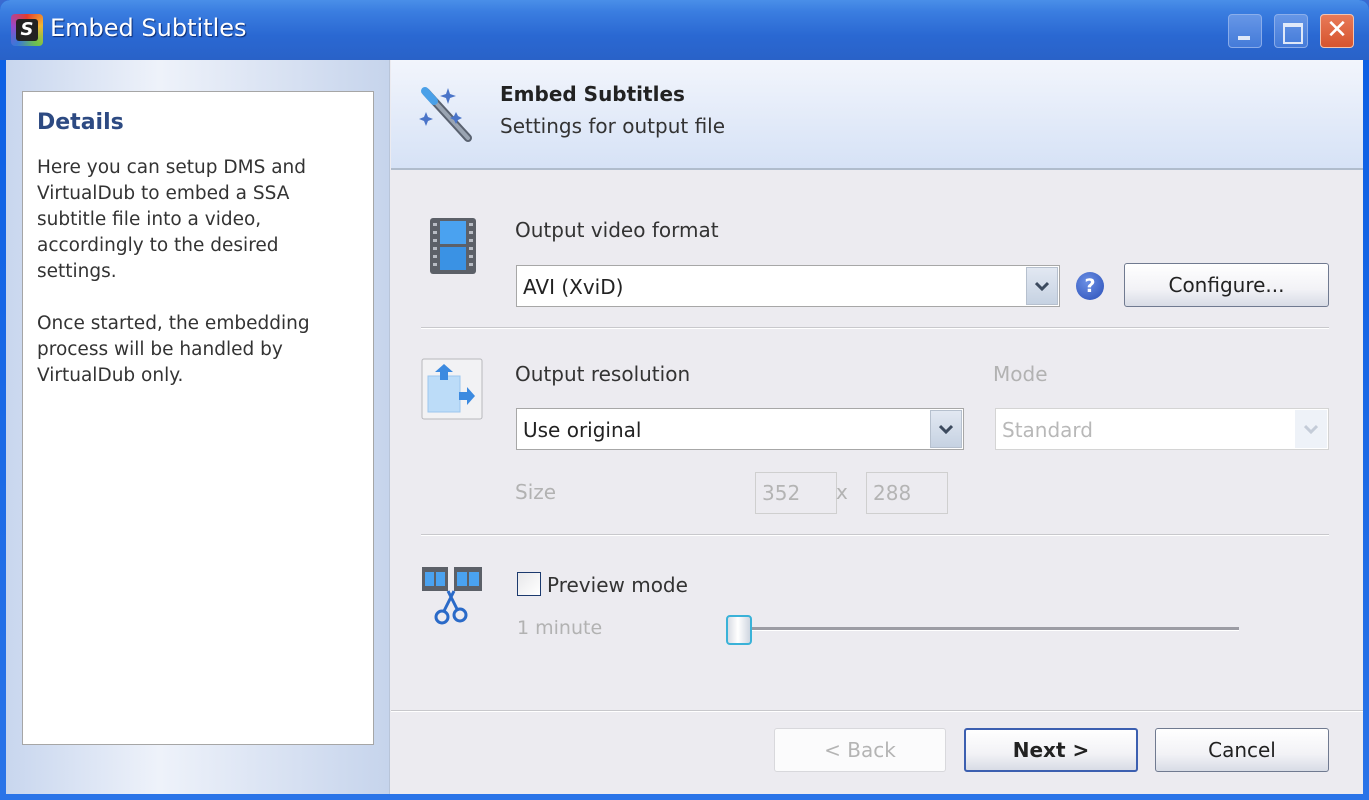 The height and width of the screenshot is (800, 1369). I want to click on size-separator: x, so click(842, 492).